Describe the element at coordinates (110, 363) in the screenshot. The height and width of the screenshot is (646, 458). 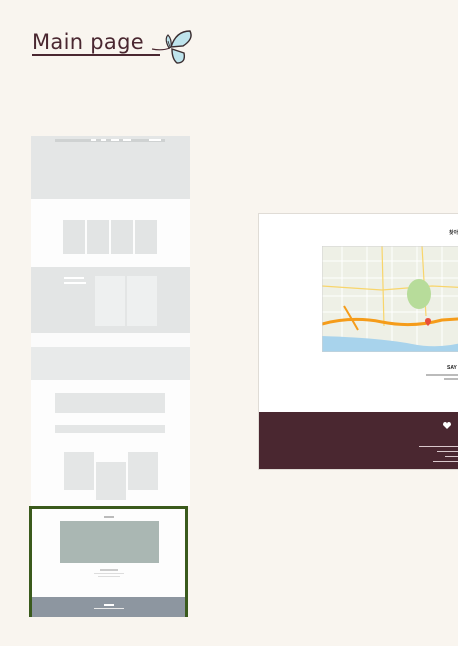
I see `thumb-strip-section` at that location.